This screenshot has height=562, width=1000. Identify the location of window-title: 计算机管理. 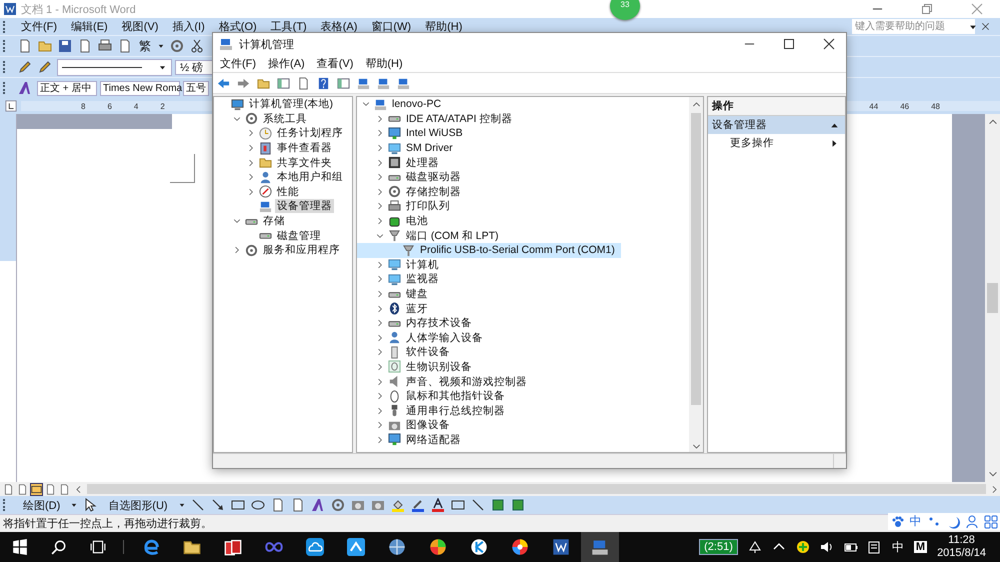
(266, 45).